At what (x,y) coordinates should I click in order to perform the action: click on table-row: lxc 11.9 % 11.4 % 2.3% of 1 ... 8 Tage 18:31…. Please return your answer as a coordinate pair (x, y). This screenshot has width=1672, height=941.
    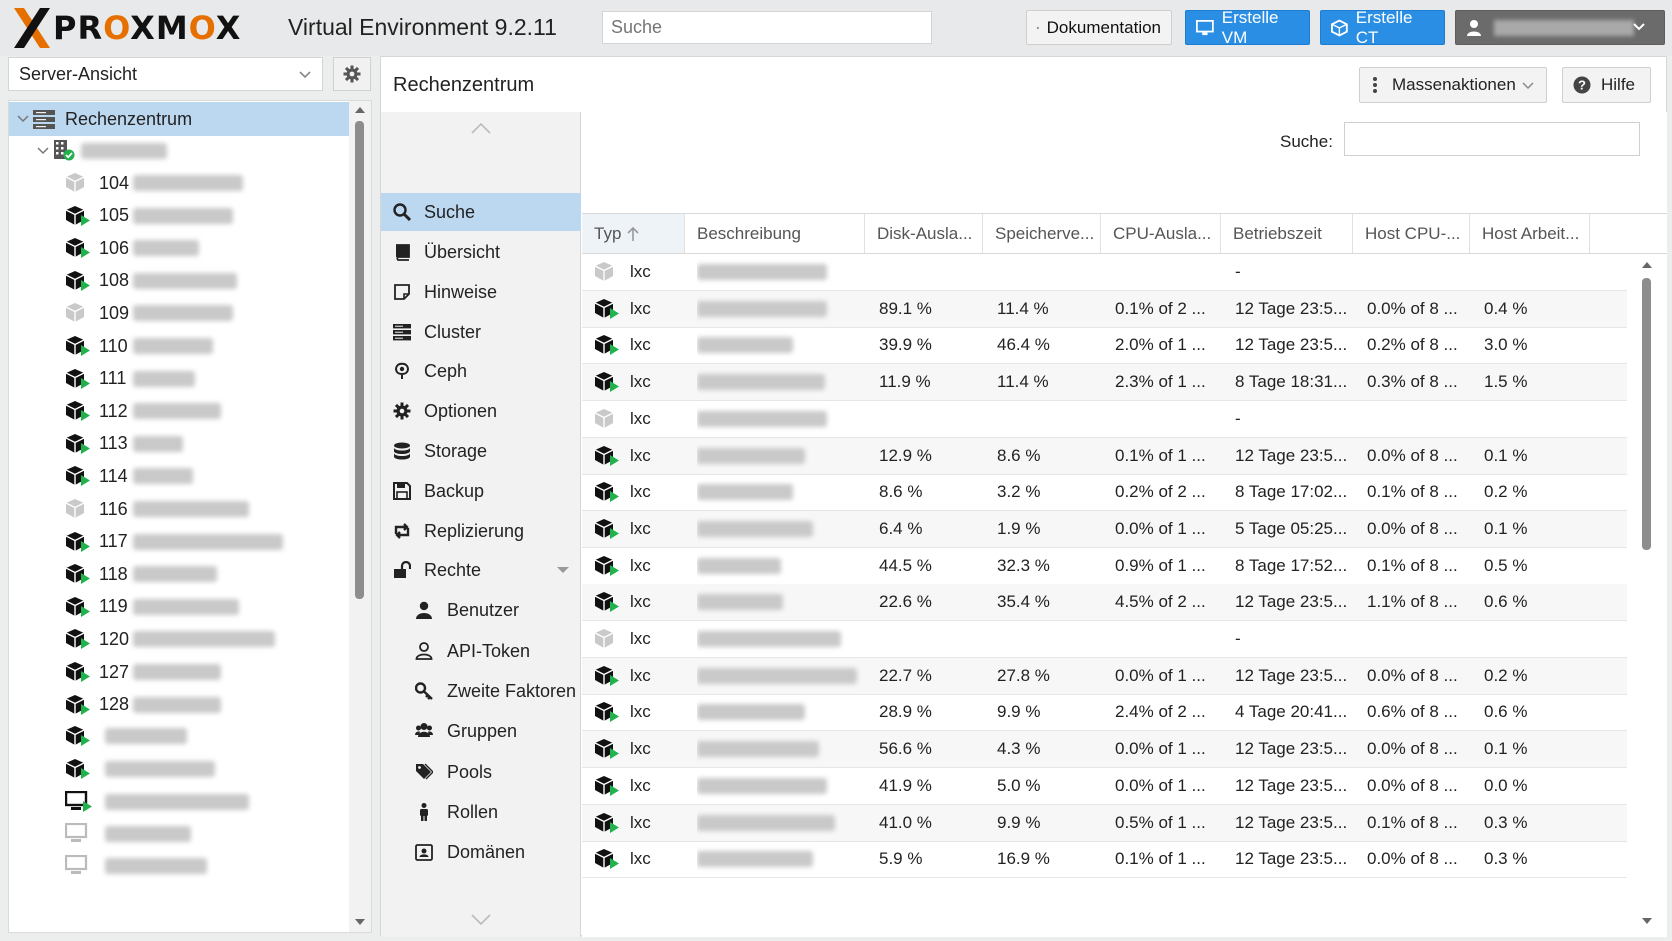
    Looking at the image, I should click on (1104, 383).